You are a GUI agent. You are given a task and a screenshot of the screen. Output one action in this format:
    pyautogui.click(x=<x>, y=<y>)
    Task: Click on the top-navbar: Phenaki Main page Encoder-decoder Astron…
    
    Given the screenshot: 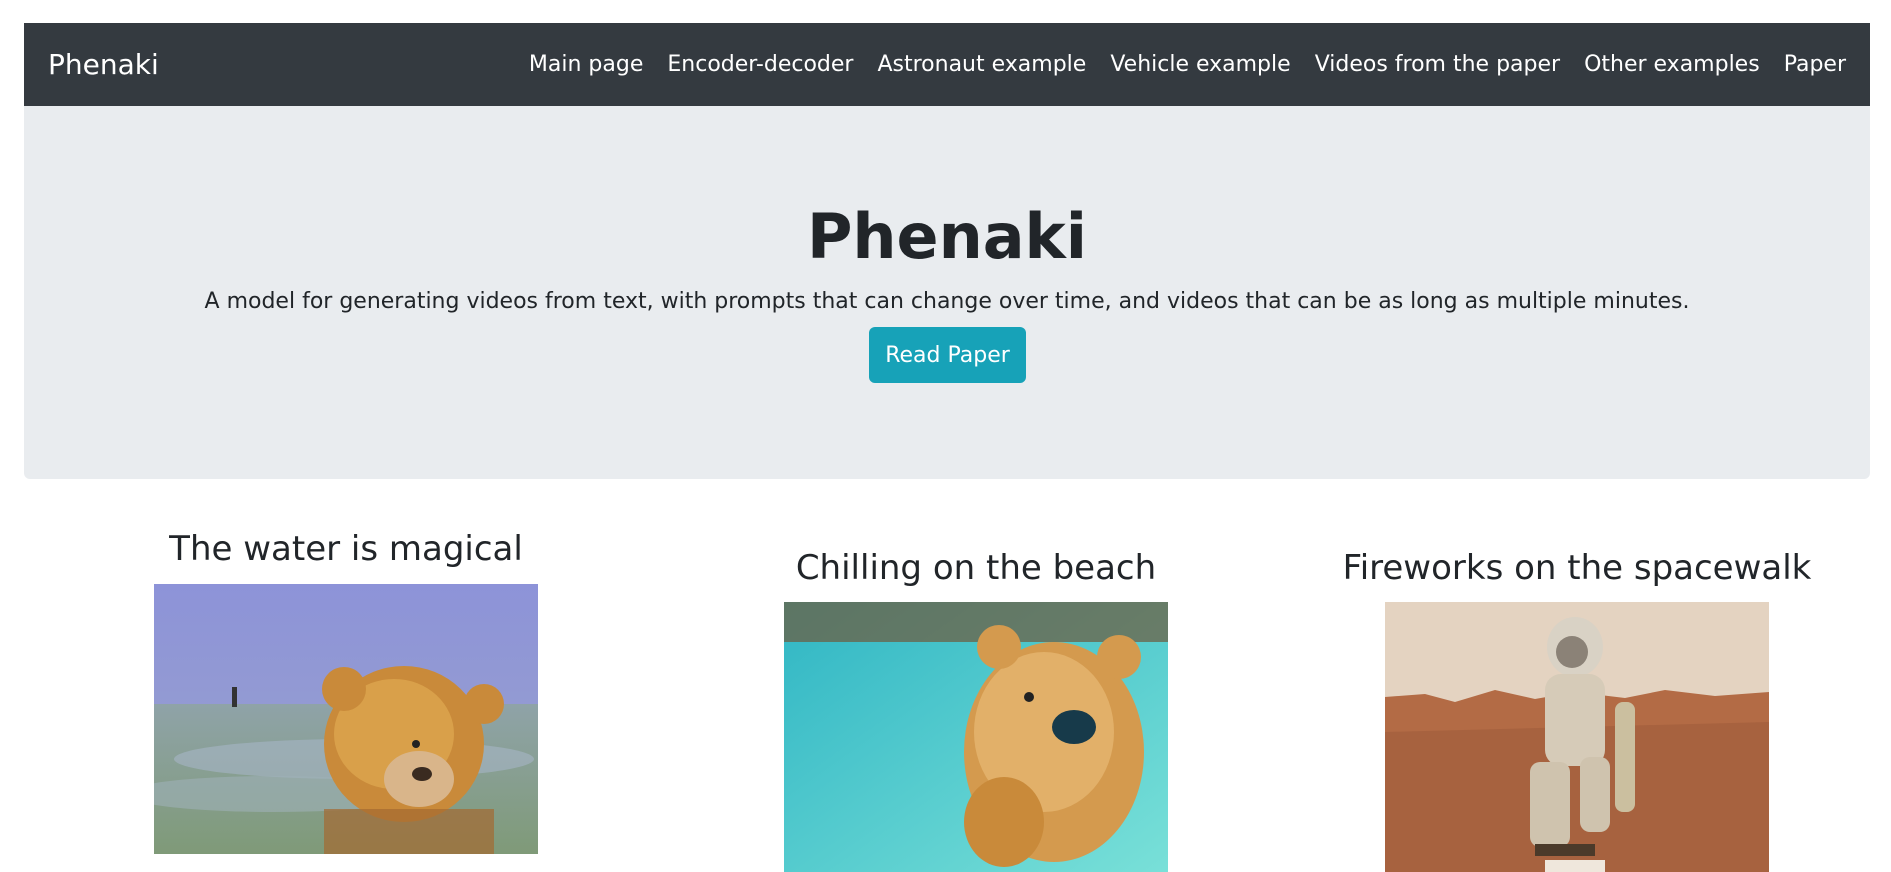 What is the action you would take?
    pyautogui.click(x=947, y=64)
    